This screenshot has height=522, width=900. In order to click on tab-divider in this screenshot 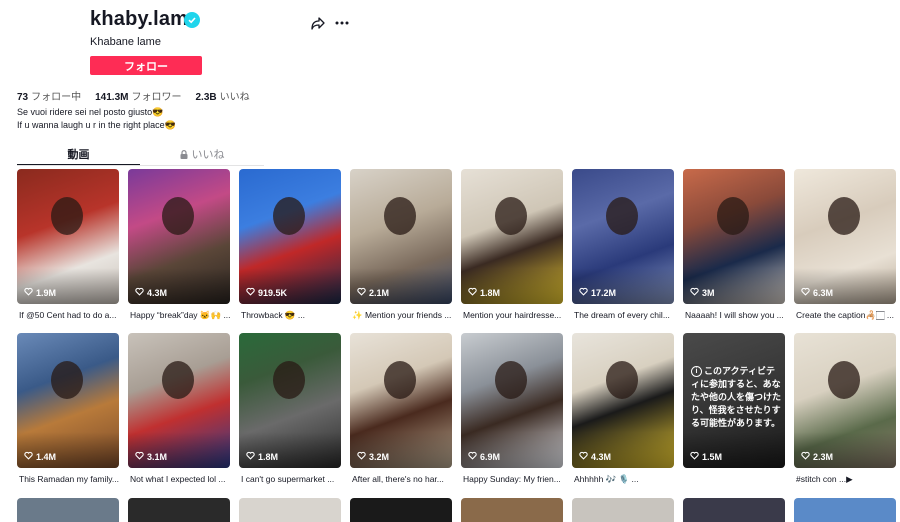, I will do `click(140, 165)`.